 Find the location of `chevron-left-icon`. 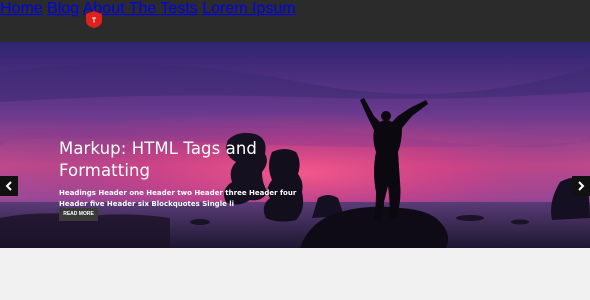

chevron-left-icon is located at coordinates (8, 186).